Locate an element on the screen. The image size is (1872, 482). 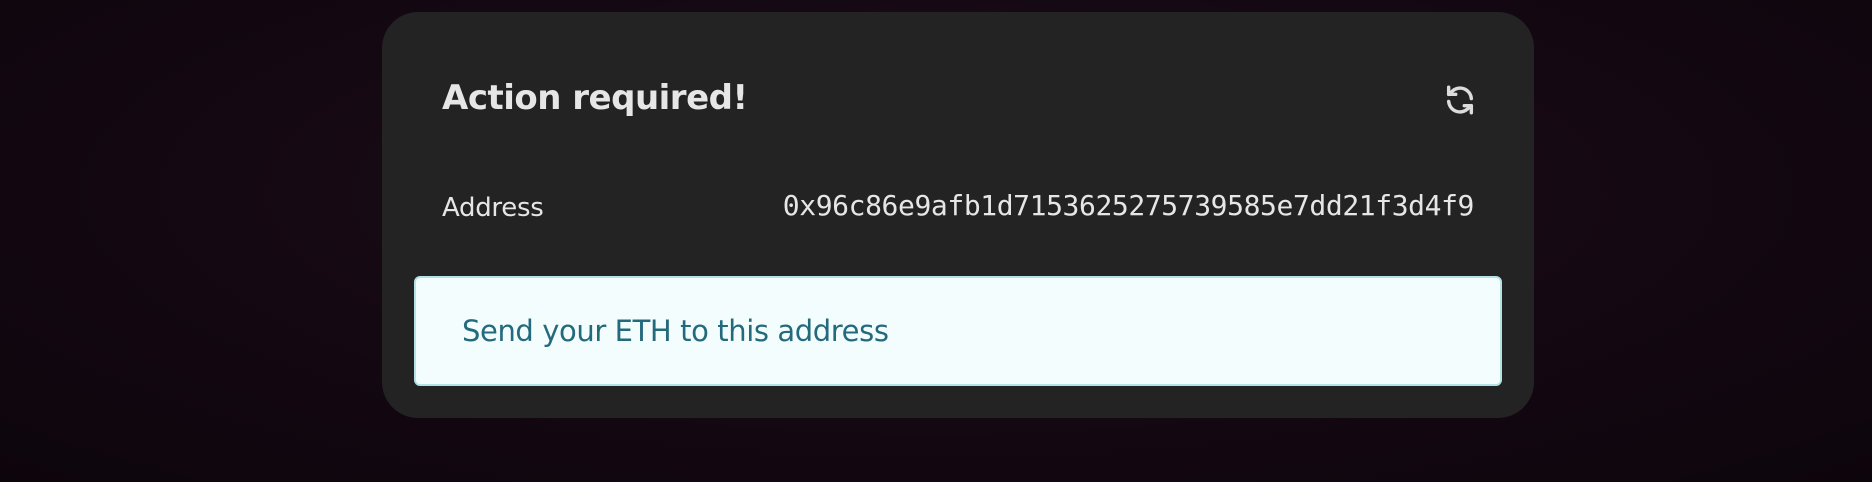
refresh-button is located at coordinates (1460, 102).